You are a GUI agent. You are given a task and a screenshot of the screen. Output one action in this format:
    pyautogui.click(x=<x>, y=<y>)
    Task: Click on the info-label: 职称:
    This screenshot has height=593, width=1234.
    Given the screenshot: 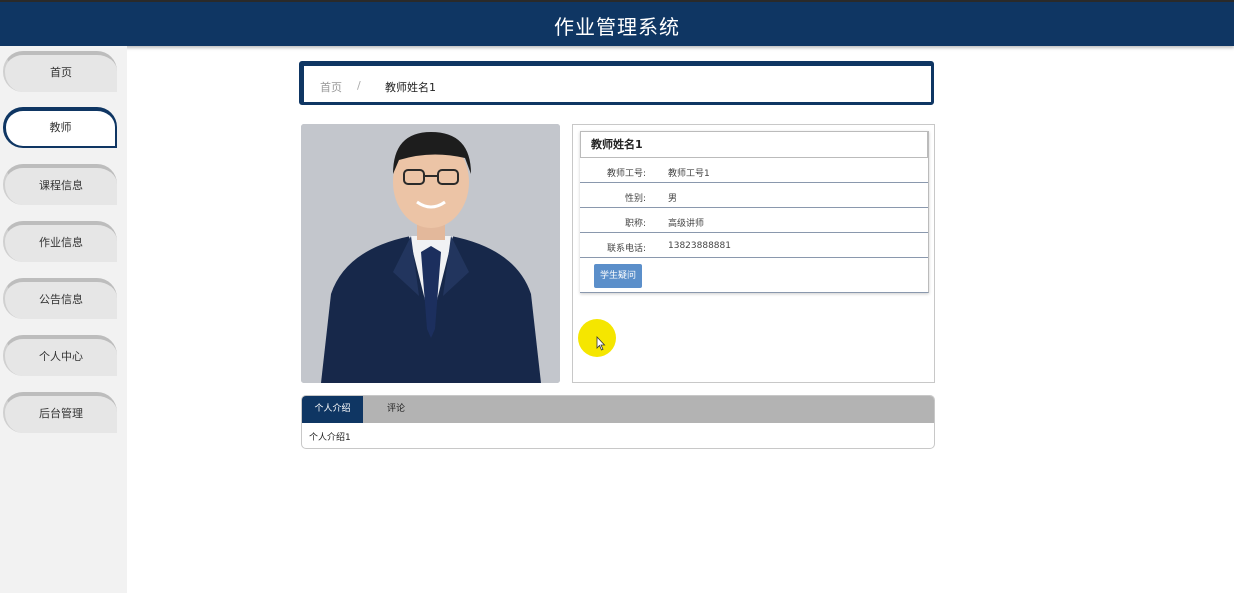 What is the action you would take?
    pyautogui.click(x=635, y=224)
    